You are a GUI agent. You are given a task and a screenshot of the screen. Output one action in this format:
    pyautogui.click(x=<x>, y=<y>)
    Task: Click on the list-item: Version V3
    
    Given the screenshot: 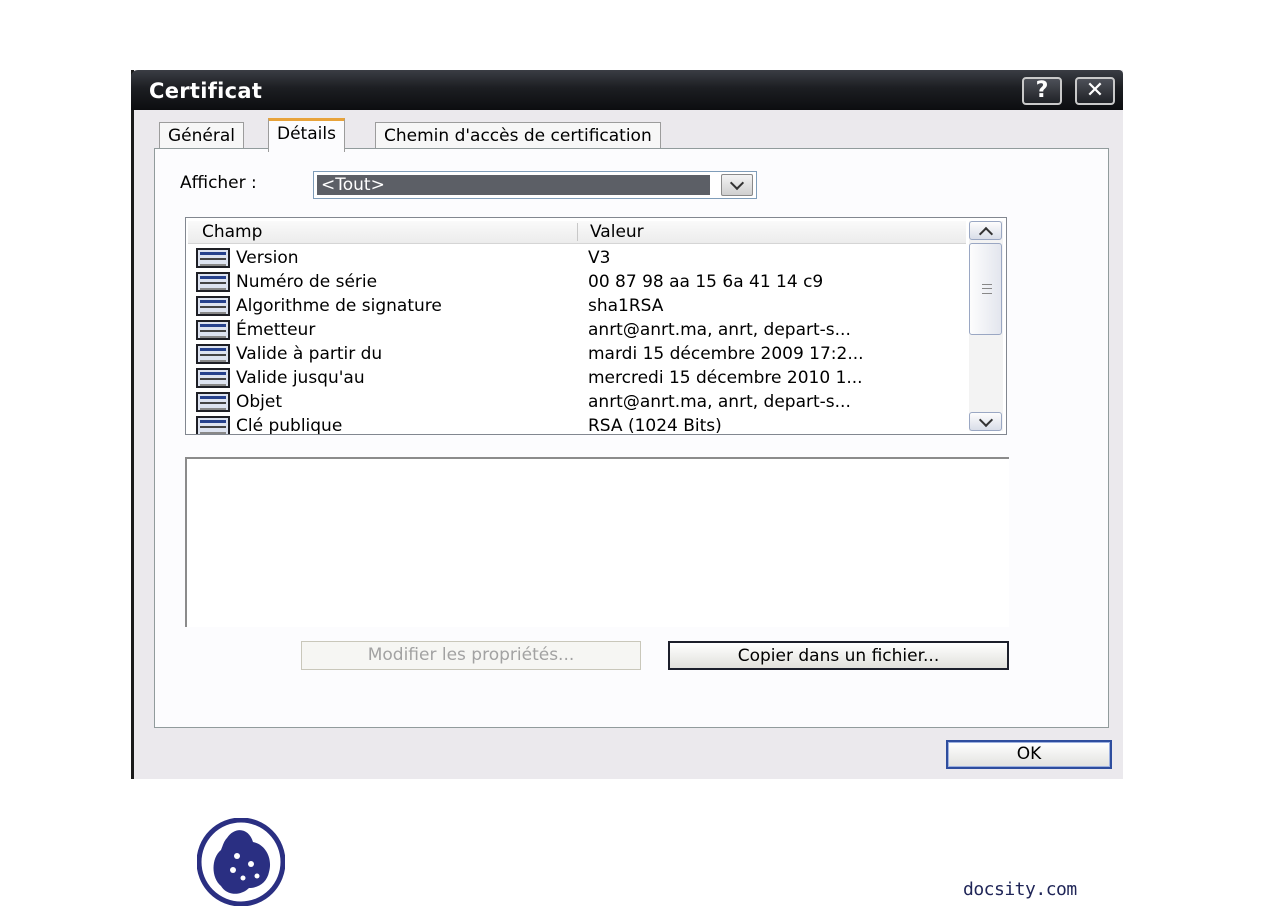 What is the action you would take?
    pyautogui.click(x=581, y=258)
    